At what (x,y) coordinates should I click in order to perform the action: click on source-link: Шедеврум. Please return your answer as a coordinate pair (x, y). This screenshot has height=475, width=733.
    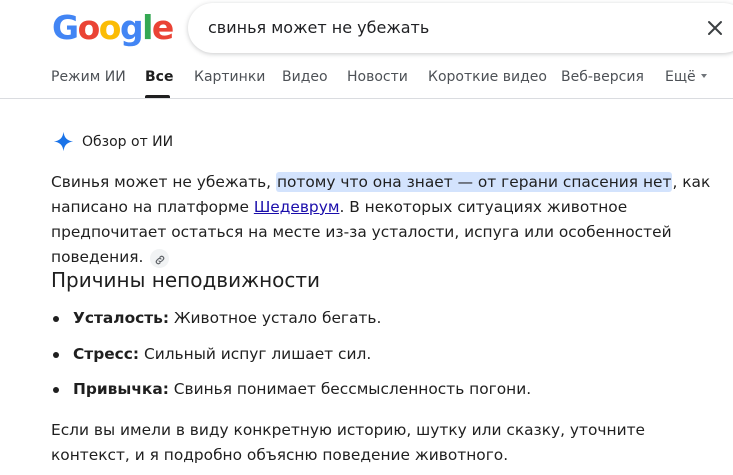
    Looking at the image, I should click on (297, 207).